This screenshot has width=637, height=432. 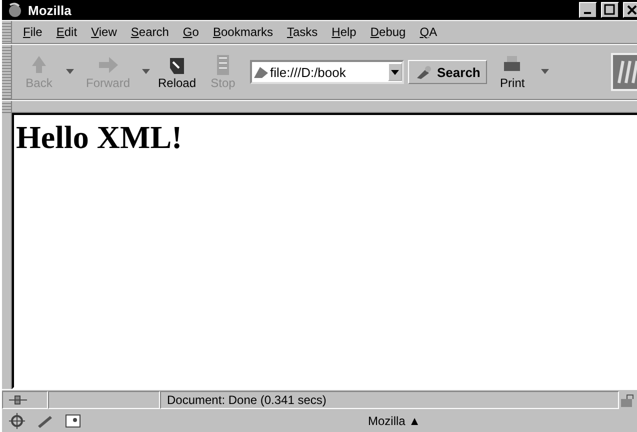 What do you see at coordinates (448, 72) in the screenshot?
I see `search-button: Search` at bounding box center [448, 72].